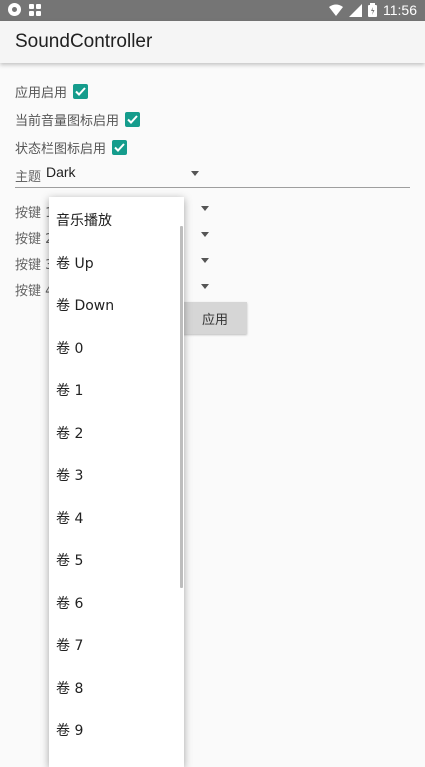 Image resolution: width=425 pixels, height=767 pixels. I want to click on dropdown-item-volume-7: 卷 7, so click(69, 645).